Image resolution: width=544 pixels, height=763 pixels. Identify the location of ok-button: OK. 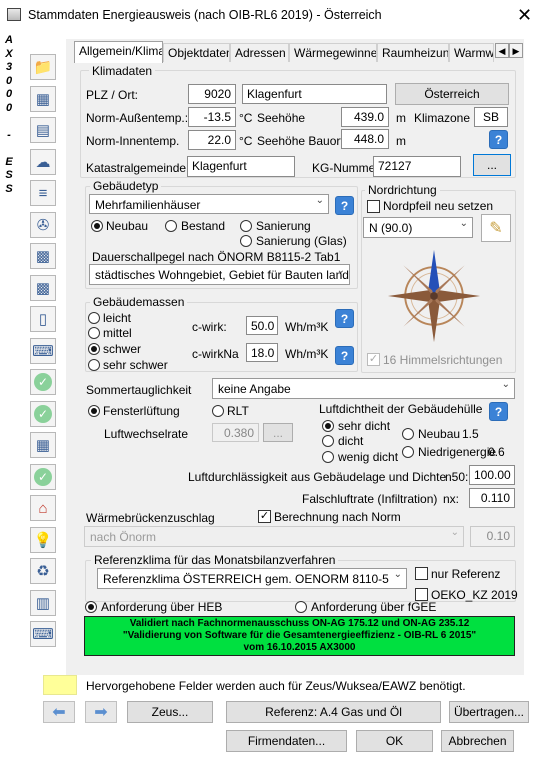
(394, 741).